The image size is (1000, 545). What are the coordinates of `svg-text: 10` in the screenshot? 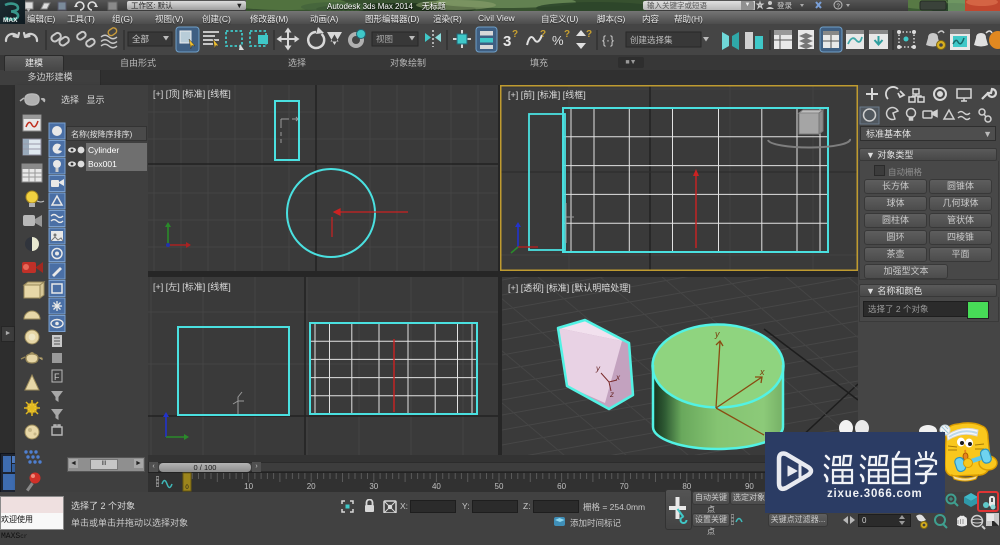 It's located at (248, 486).